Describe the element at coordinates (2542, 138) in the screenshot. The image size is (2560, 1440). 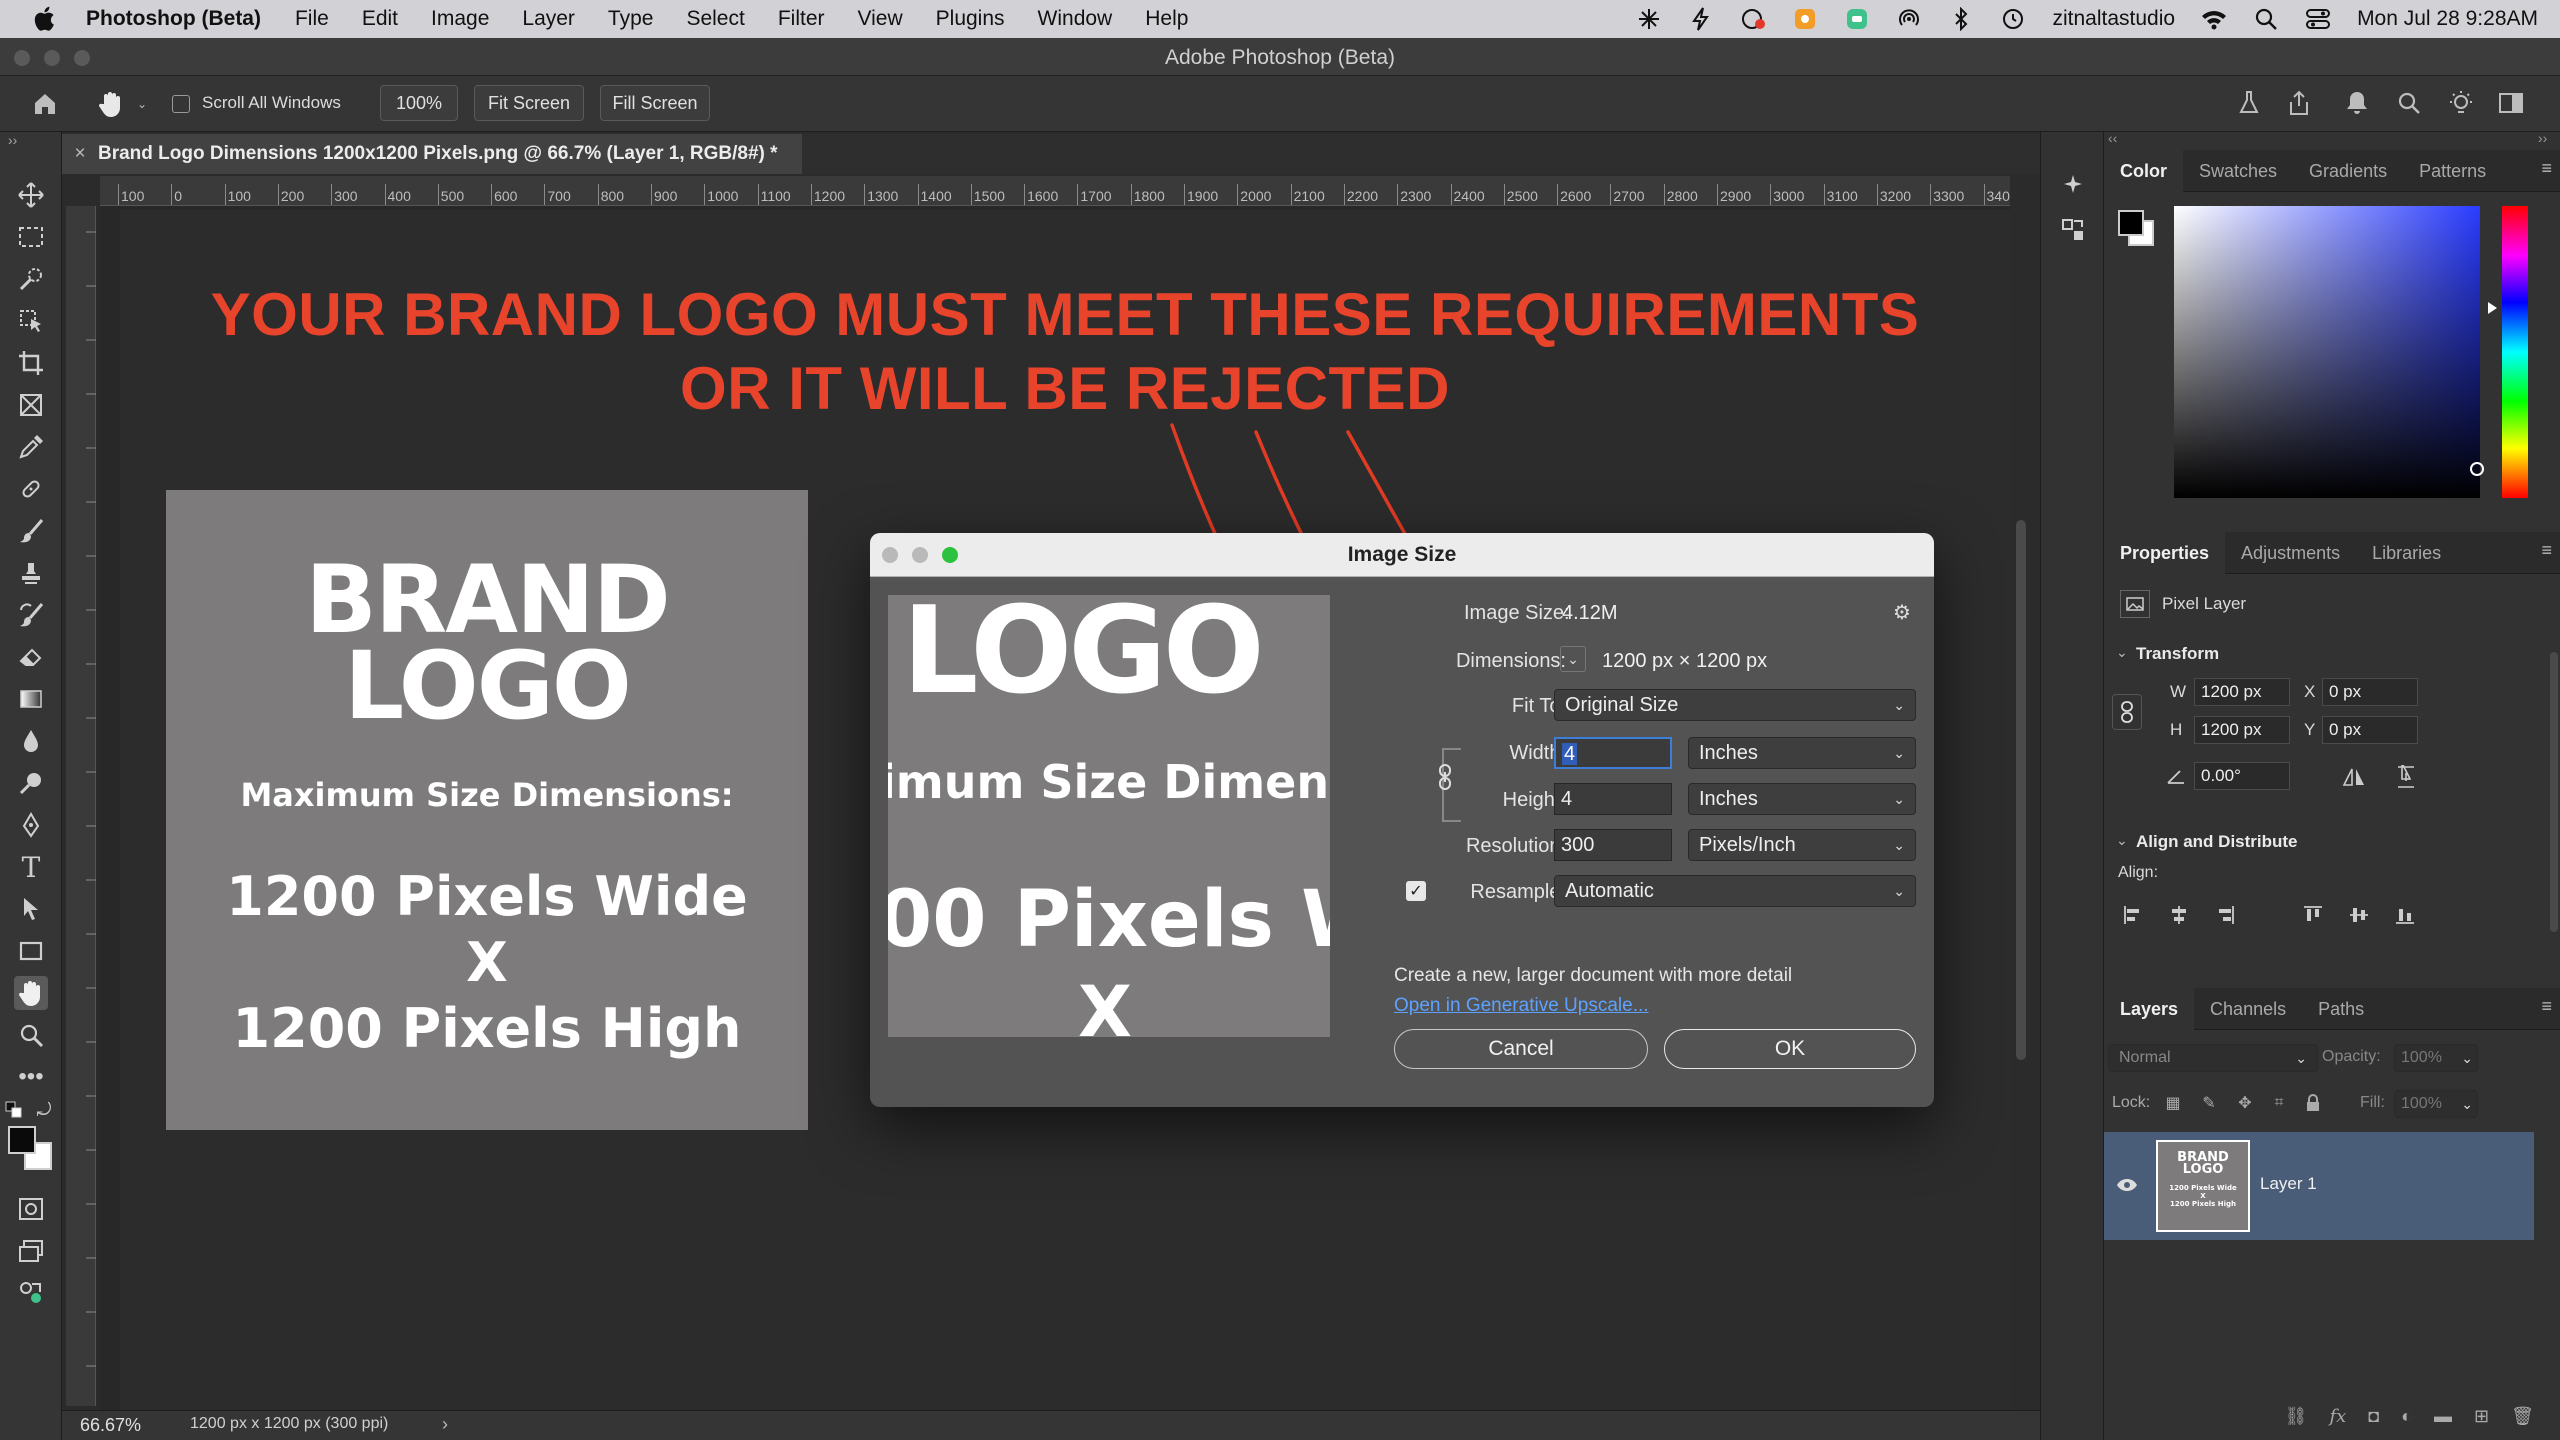
I see `expand-panels-icon: ››` at that location.